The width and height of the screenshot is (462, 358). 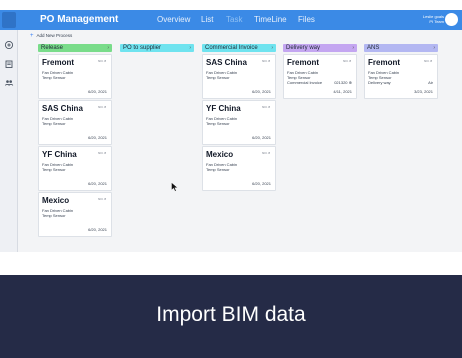 What do you see at coordinates (320, 48) in the screenshot?
I see `column-header-delivery-way: Delivery way ›` at bounding box center [320, 48].